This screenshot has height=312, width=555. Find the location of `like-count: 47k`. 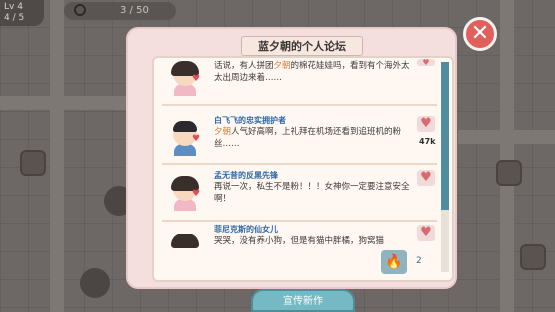

like-count: 47k is located at coordinates (427, 141).